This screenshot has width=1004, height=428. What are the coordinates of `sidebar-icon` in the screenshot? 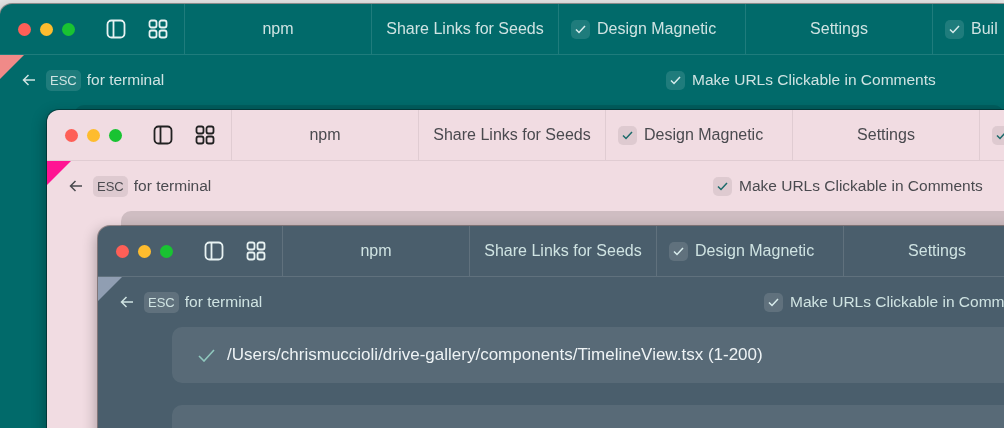 It's located at (163, 135).